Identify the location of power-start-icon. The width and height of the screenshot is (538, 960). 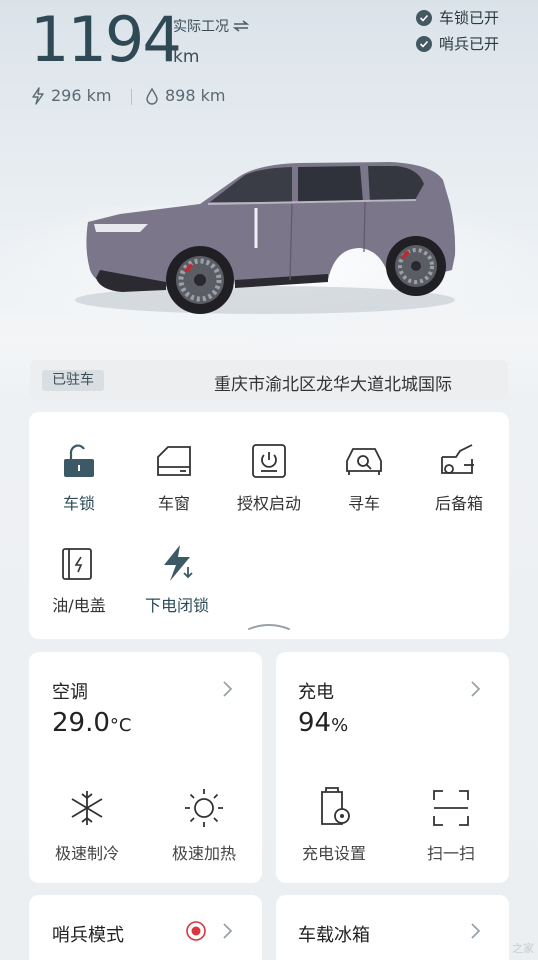
(269, 461).